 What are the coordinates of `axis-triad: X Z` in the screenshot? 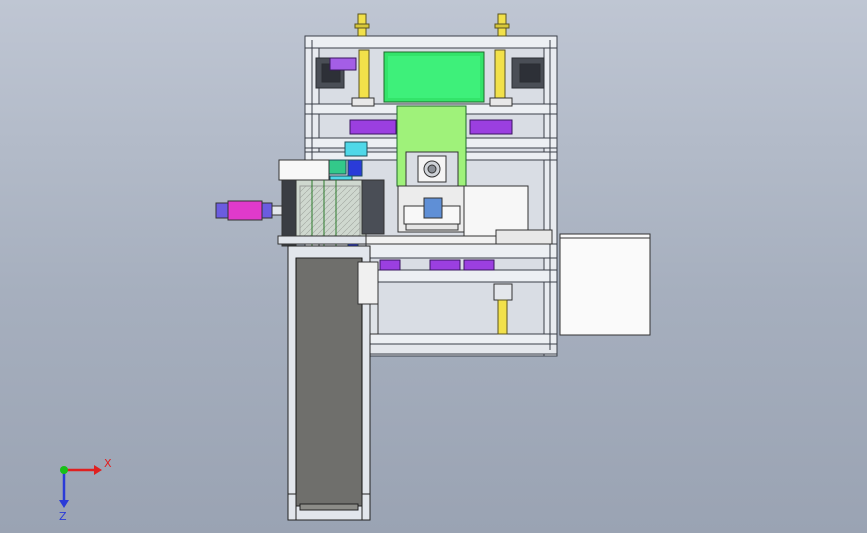 It's located at (85, 490).